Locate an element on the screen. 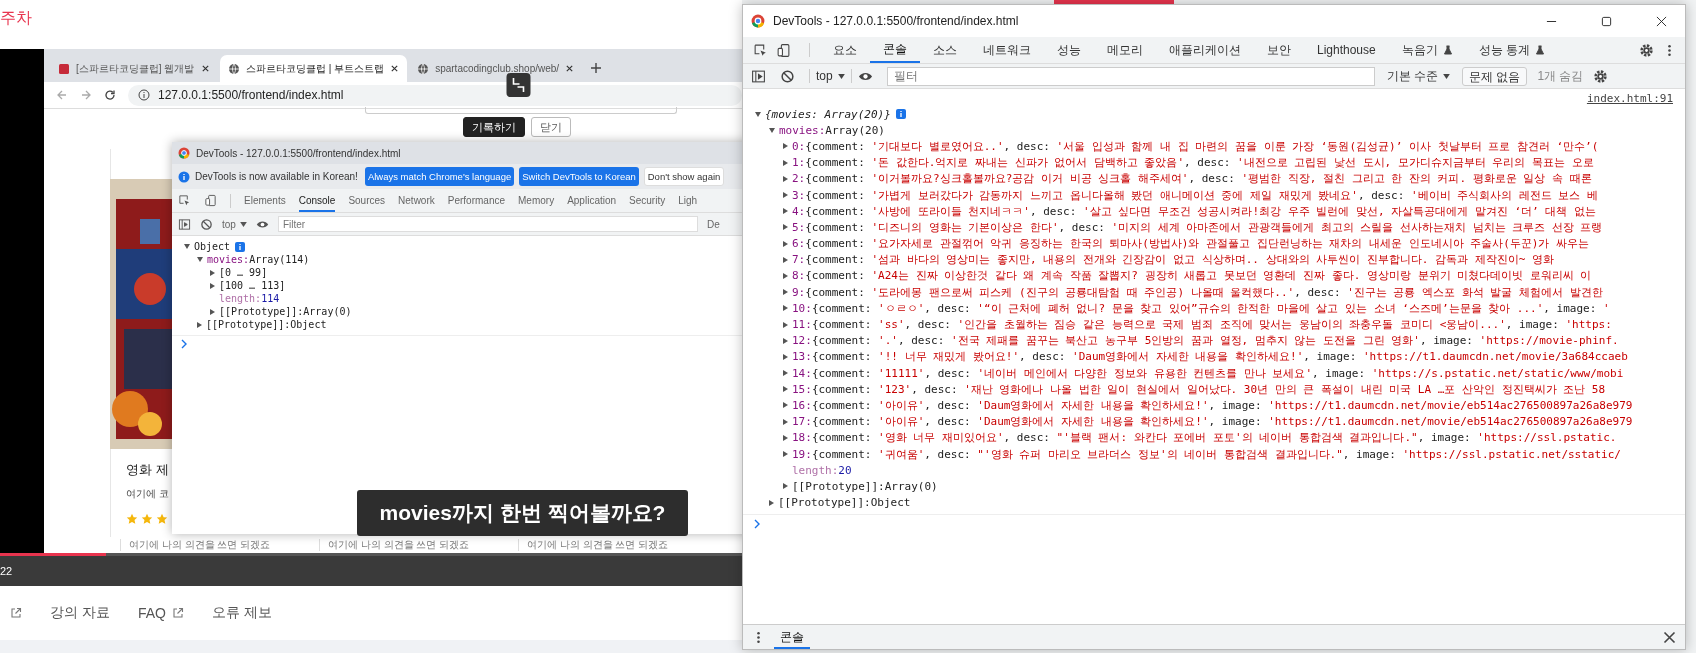 The image size is (1696, 653). devtools-tab: 메모리 is located at coordinates (1125, 50).